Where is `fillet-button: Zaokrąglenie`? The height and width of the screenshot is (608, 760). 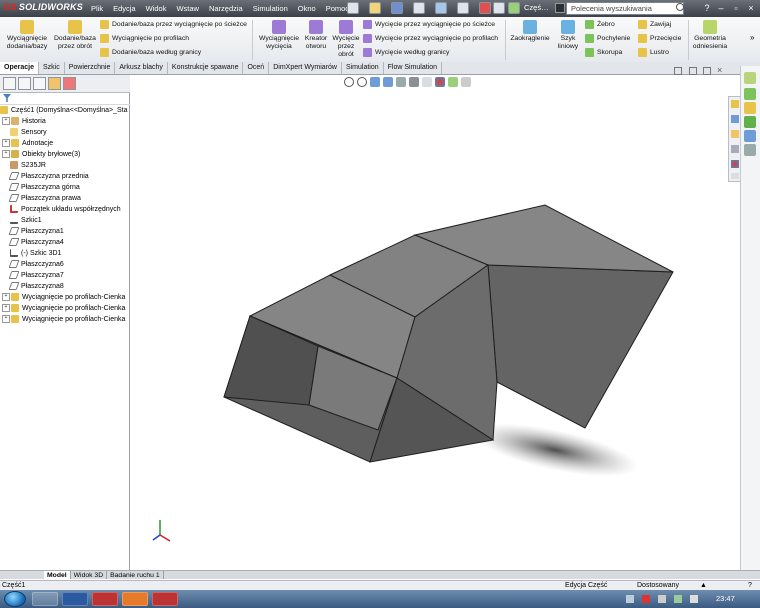 fillet-button: Zaokrąglenie is located at coordinates (530, 31).